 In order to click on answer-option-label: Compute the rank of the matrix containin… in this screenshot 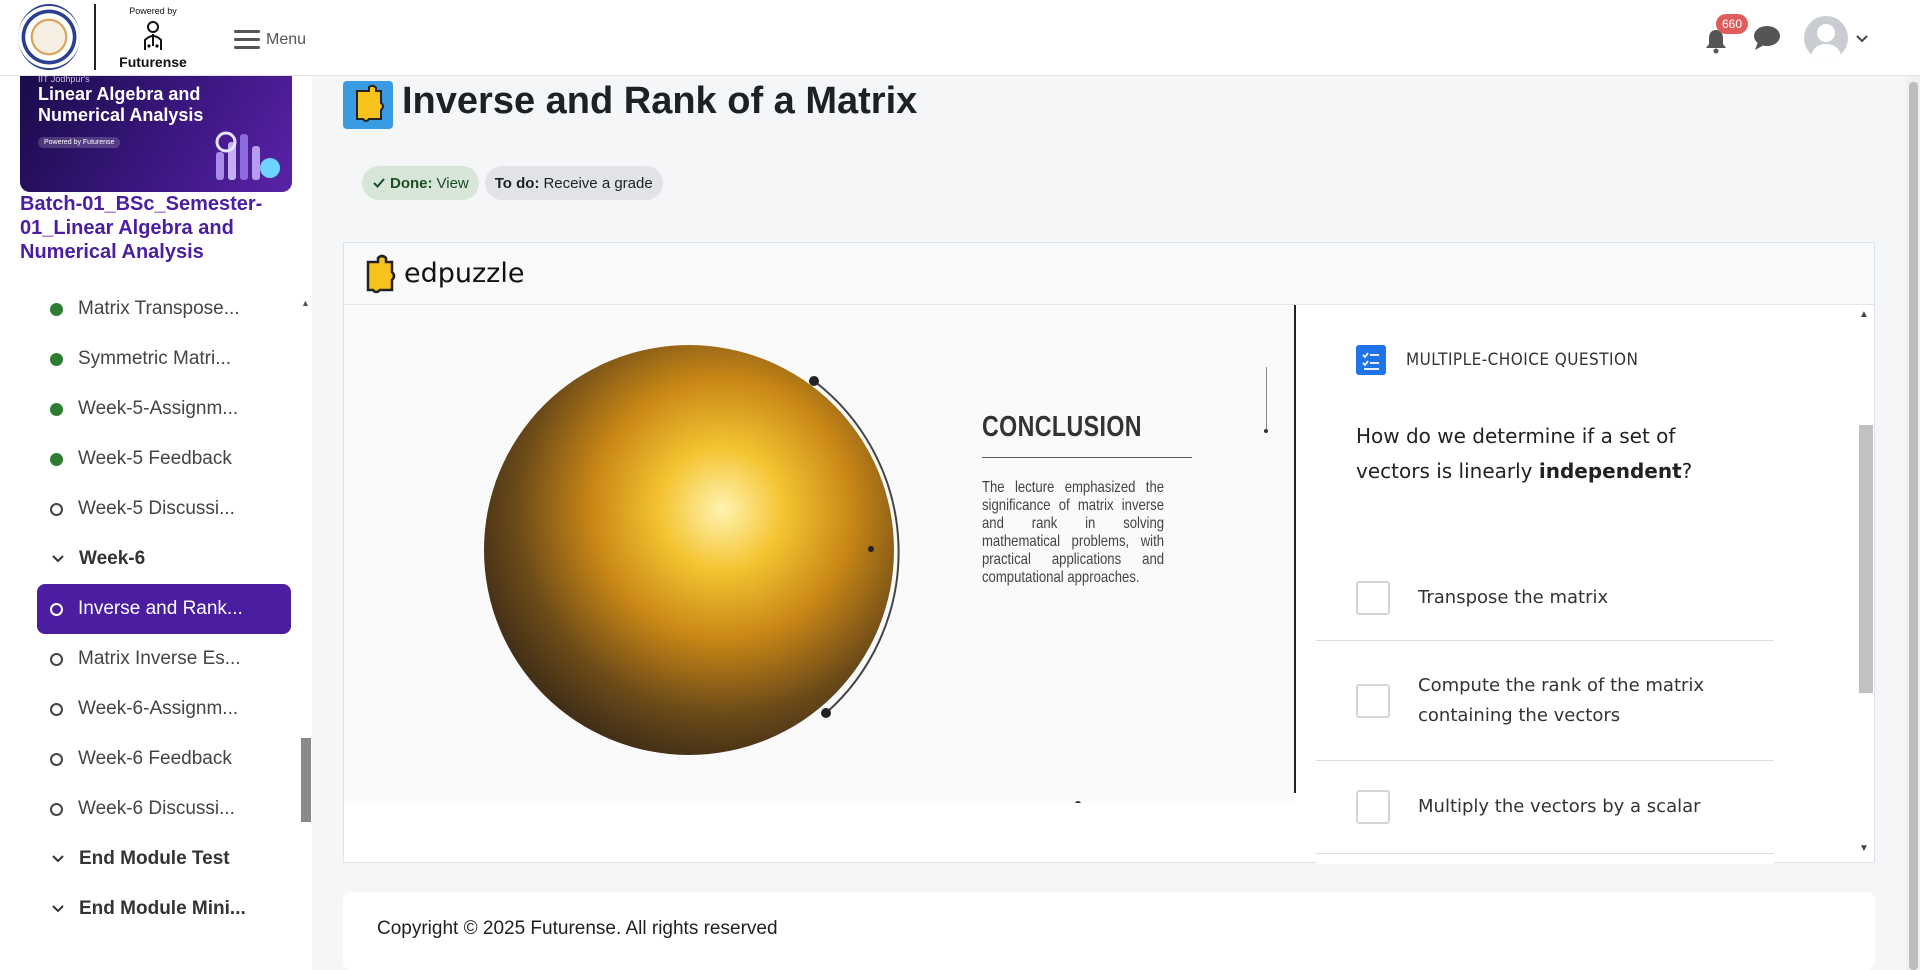, I will do `click(1561, 700)`.